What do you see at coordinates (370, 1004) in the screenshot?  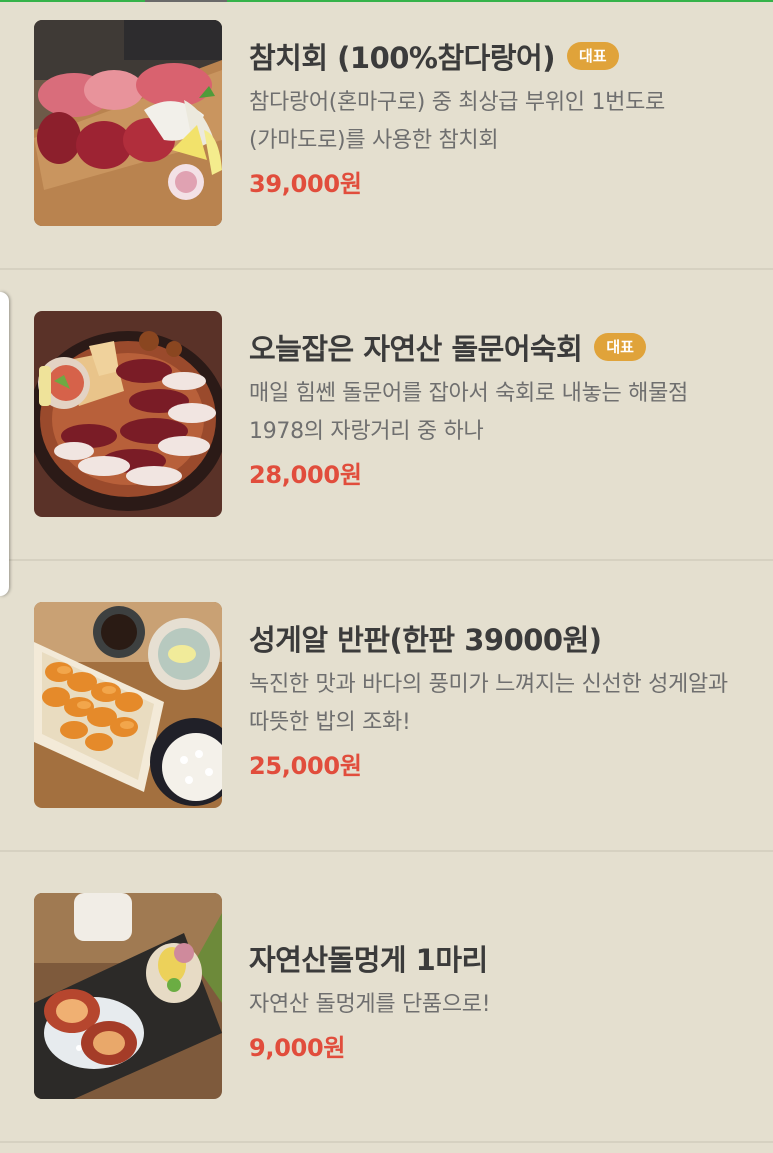 I see `menu-description: 자연산 돌멍게를 단품으로!` at bounding box center [370, 1004].